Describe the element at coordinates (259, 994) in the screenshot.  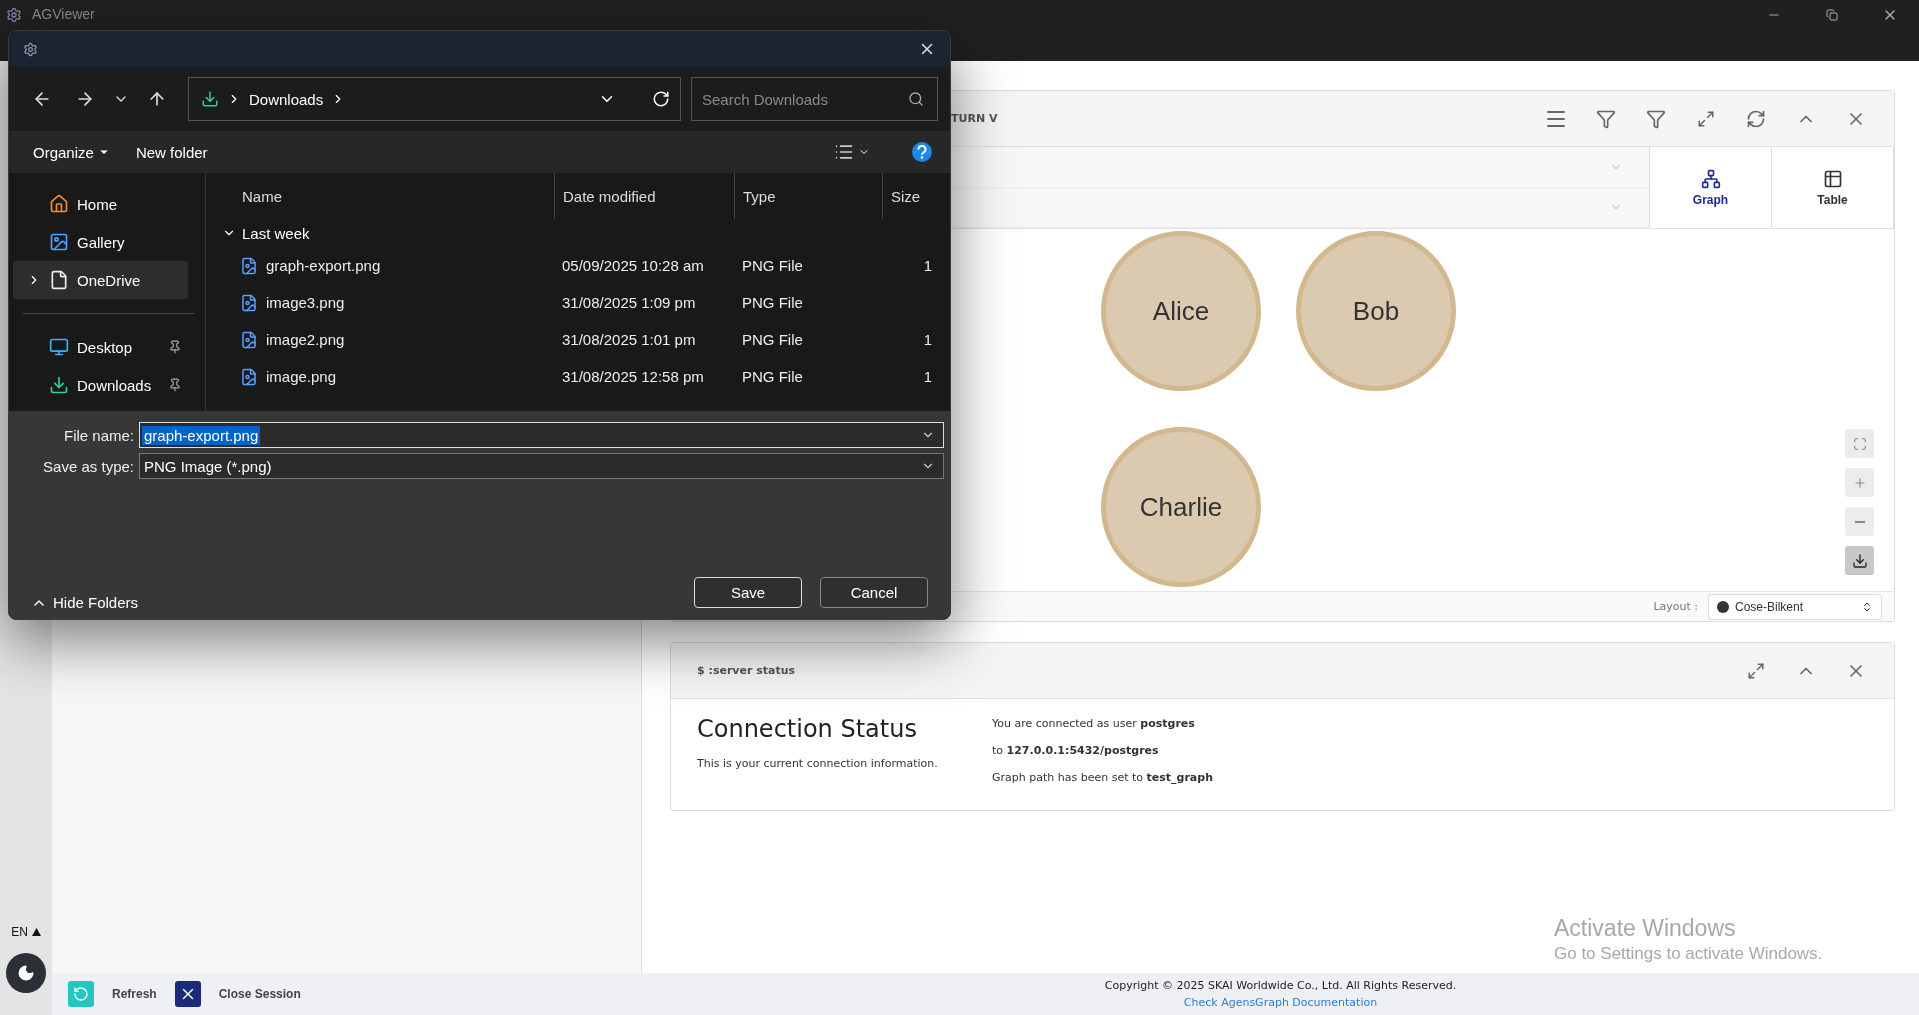
I see `action-link: Close Session` at that location.